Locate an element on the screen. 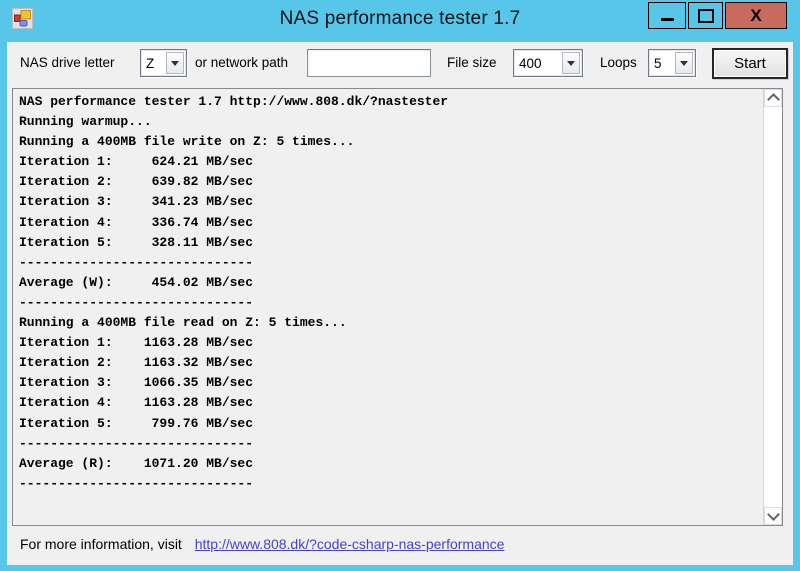  close-icon: X is located at coordinates (756, 15).